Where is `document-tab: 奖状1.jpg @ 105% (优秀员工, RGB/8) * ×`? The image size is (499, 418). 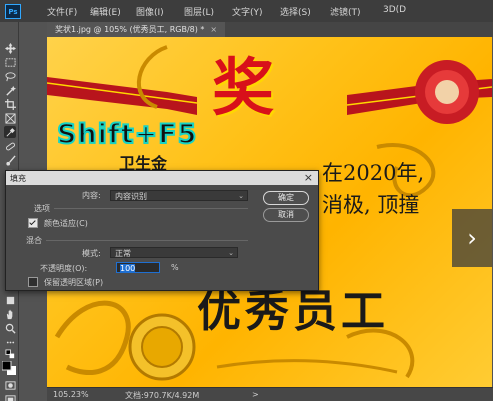 document-tab: 奖状1.jpg @ 105% (优秀员工, RGB/8) * × is located at coordinates (136, 29).